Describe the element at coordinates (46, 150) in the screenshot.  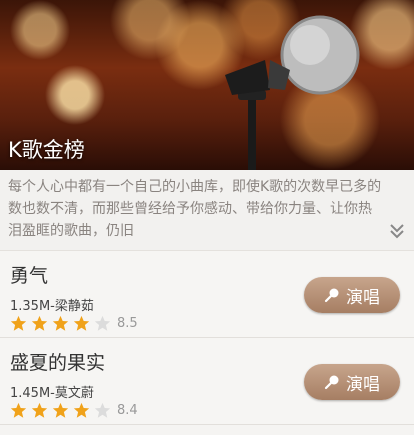
I see `hero-title: K歌金榜` at that location.